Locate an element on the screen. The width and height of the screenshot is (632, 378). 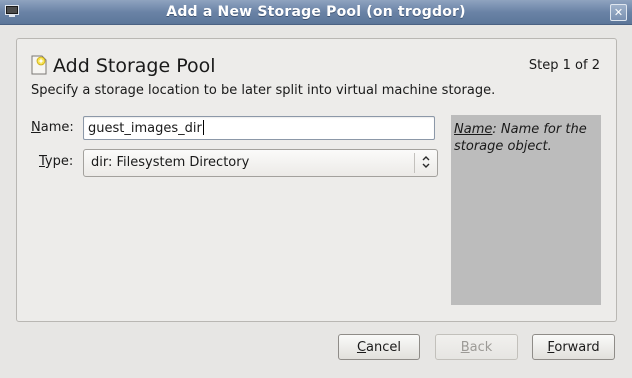
back-label: ack is located at coordinates (481, 347).